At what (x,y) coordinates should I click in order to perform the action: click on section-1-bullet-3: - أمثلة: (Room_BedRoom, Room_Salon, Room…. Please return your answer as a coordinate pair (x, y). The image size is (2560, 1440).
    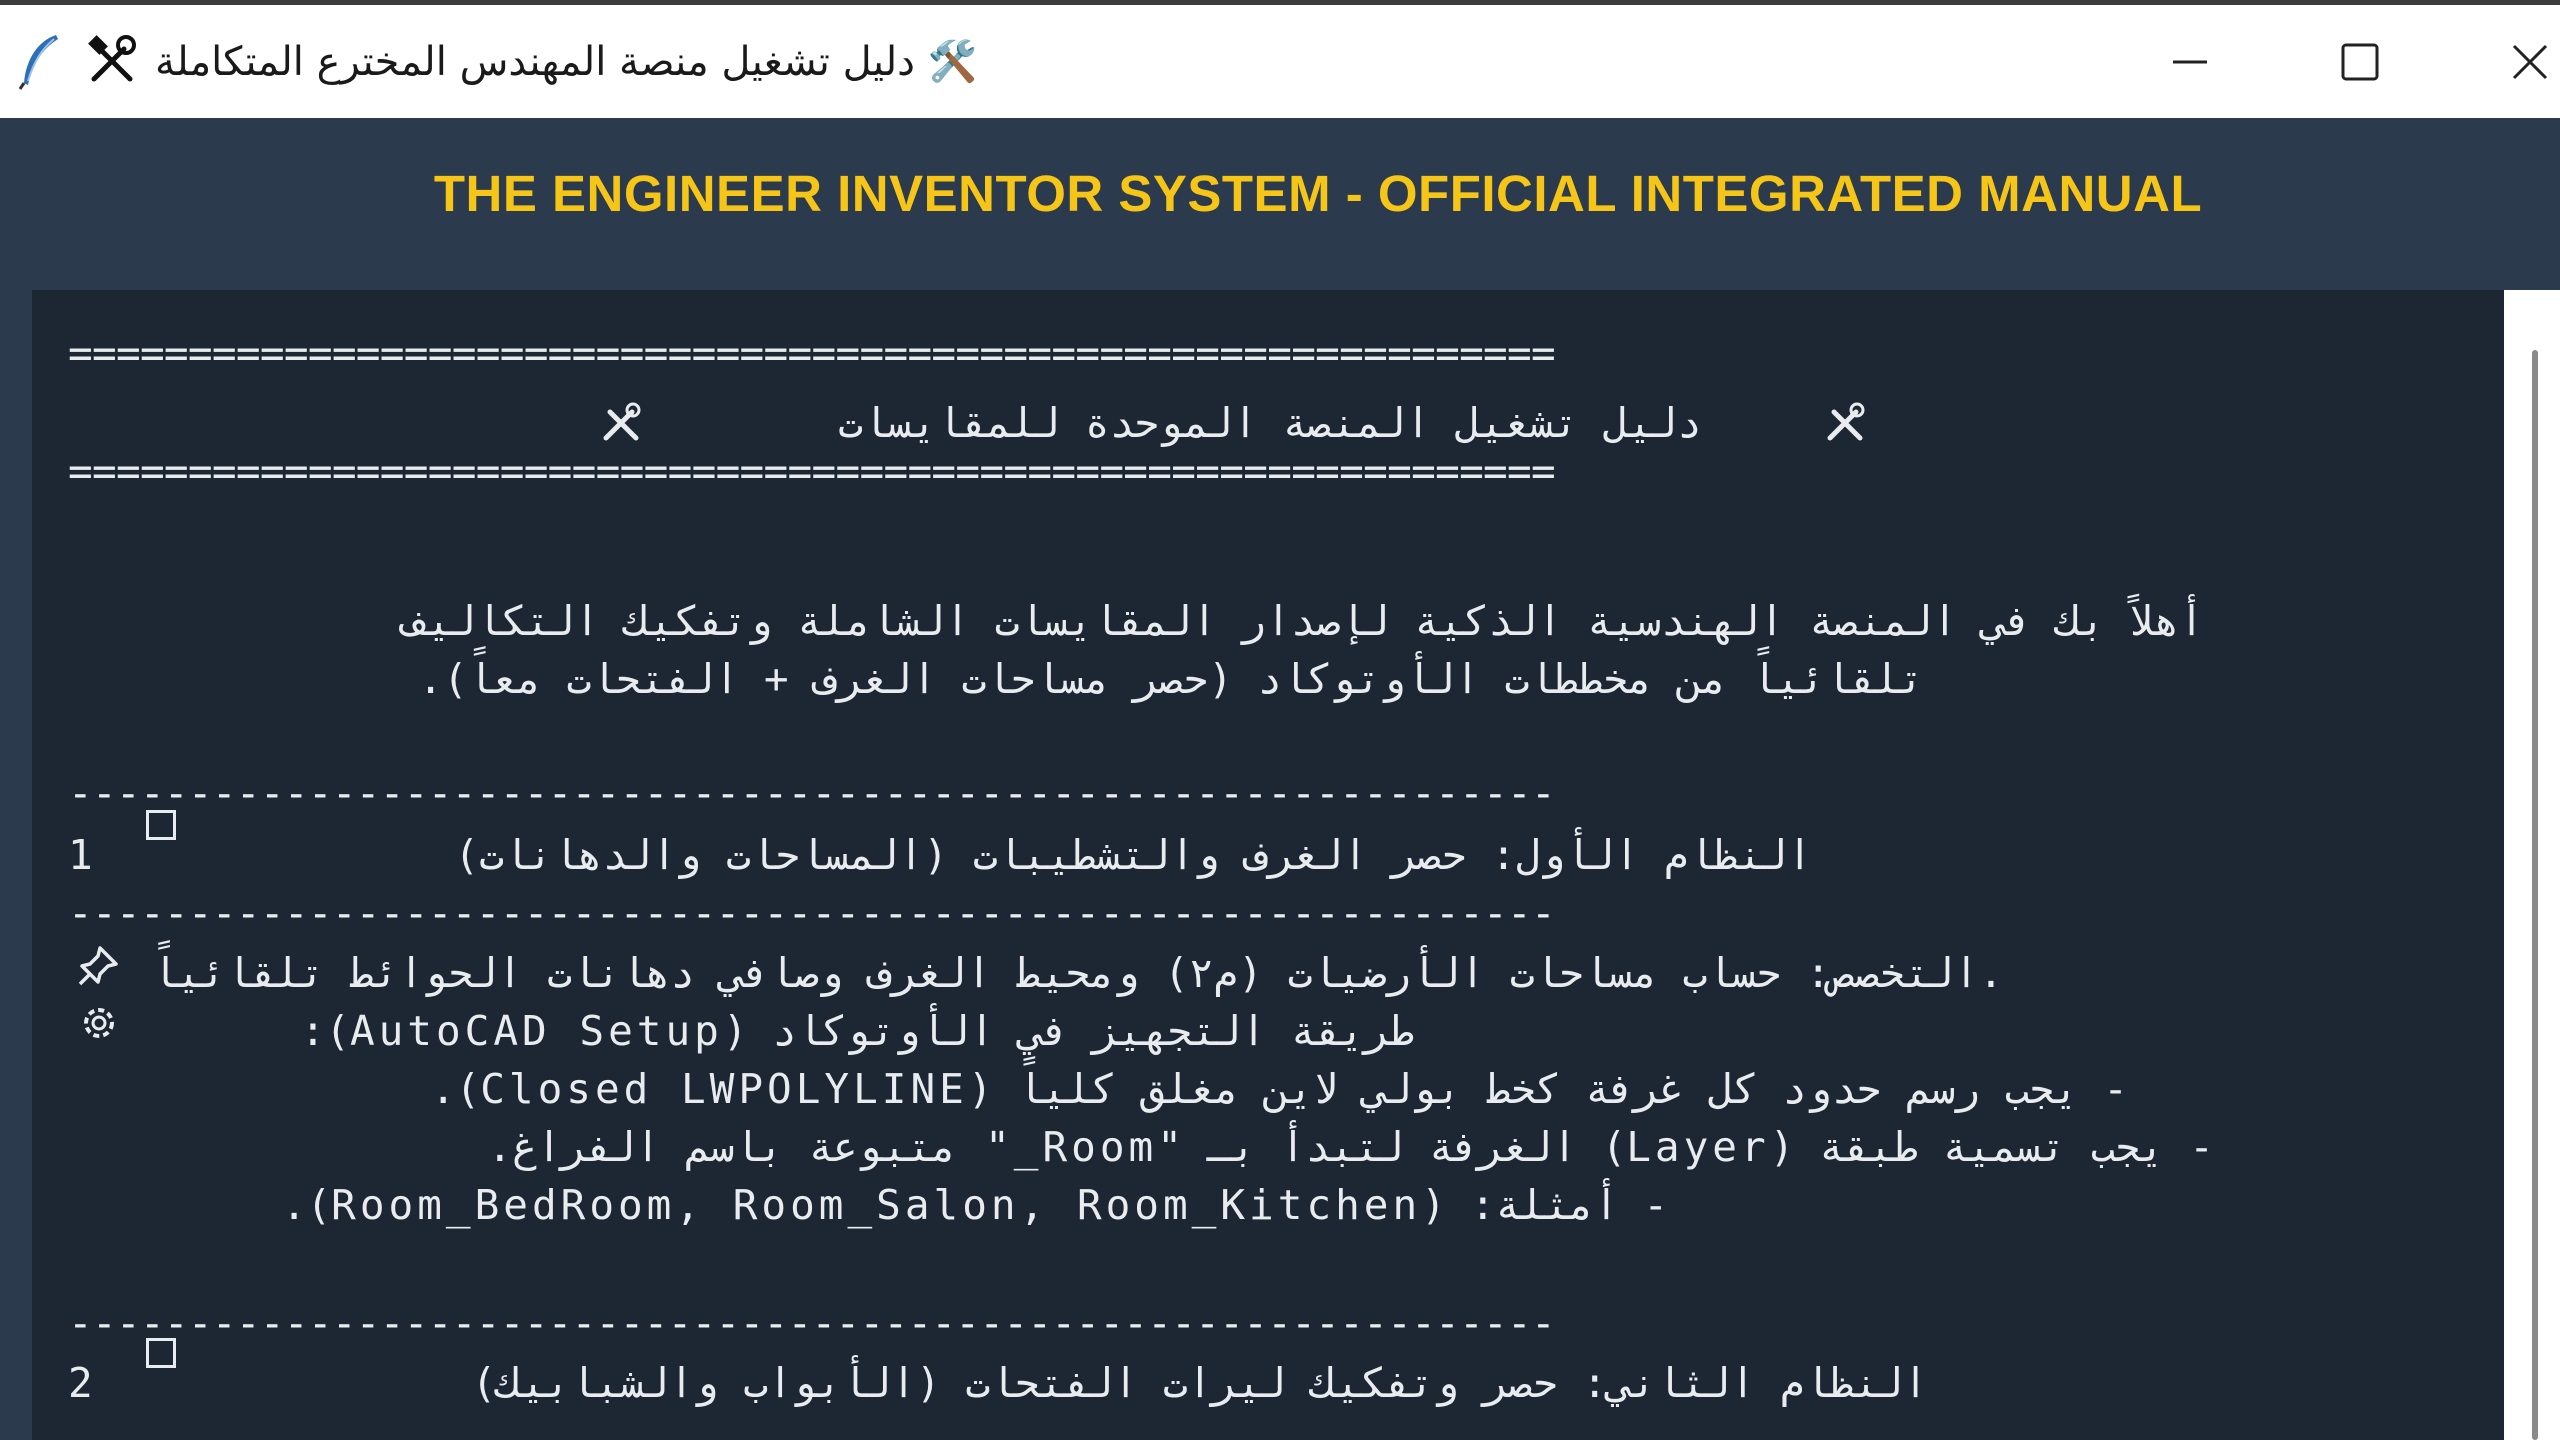
    Looking at the image, I should click on (974, 1205).